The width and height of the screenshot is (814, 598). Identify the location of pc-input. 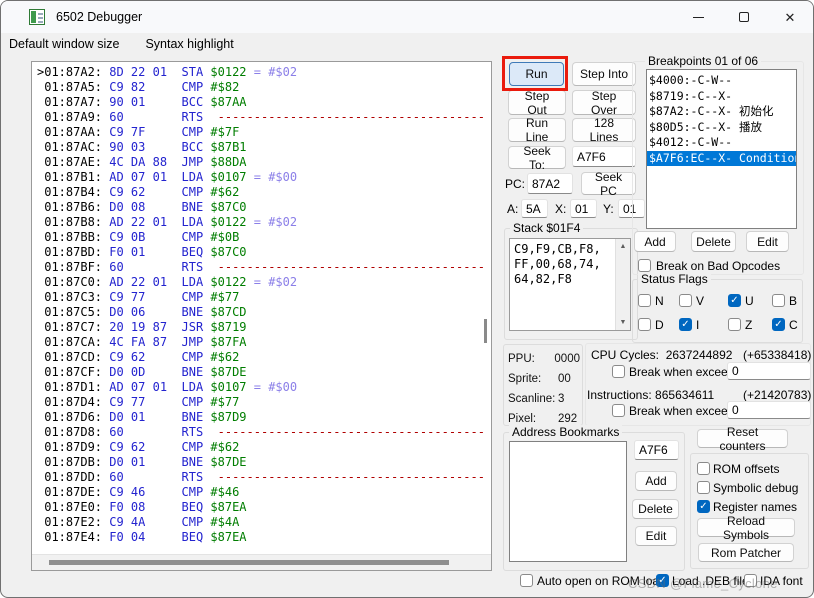
(550, 183).